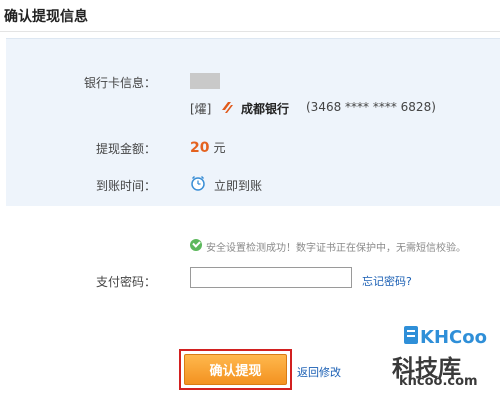  Describe the element at coordinates (336, 248) in the screenshot. I see `security-status-message: 安全设置检测成功！数字证书正在保护中，无需短信校验。` at that location.